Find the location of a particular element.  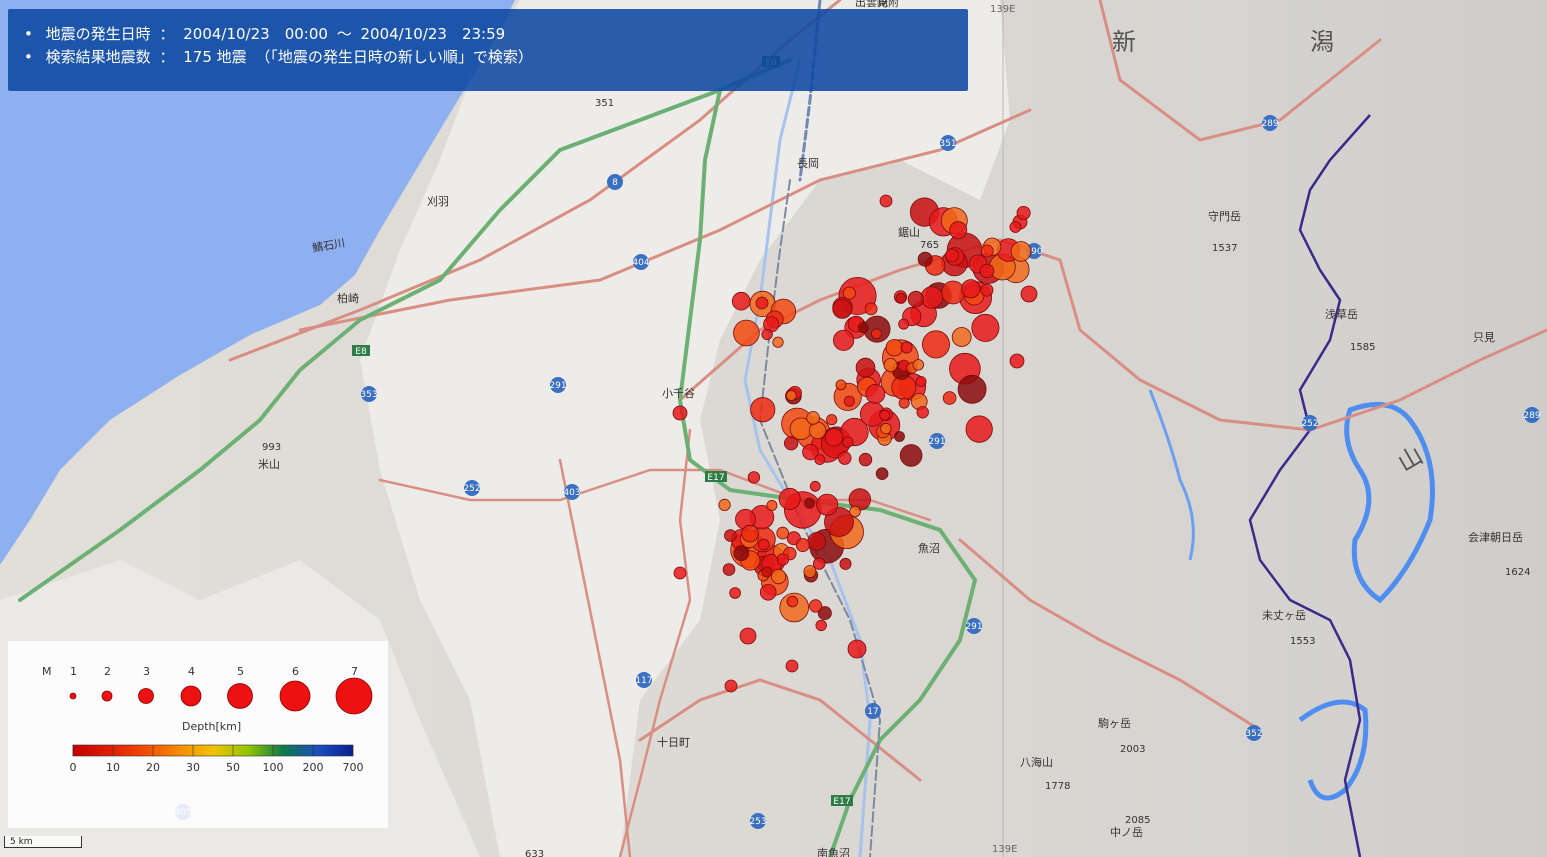

city-kariwa: 刈羽 is located at coordinates (438, 201).